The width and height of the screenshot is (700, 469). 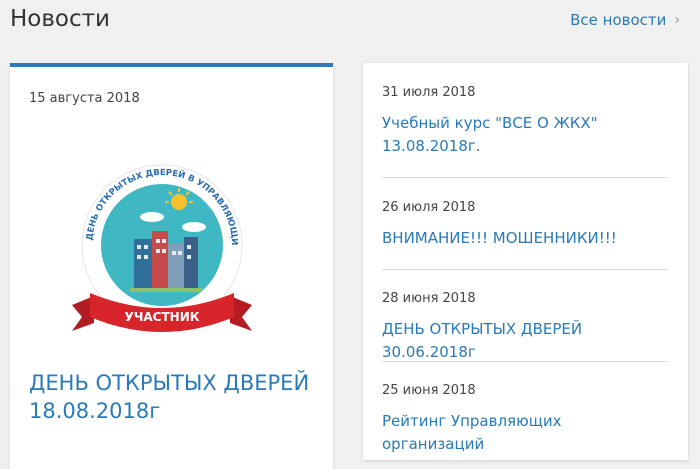 I want to click on all-news-link: Все новости ›, so click(x=625, y=20).